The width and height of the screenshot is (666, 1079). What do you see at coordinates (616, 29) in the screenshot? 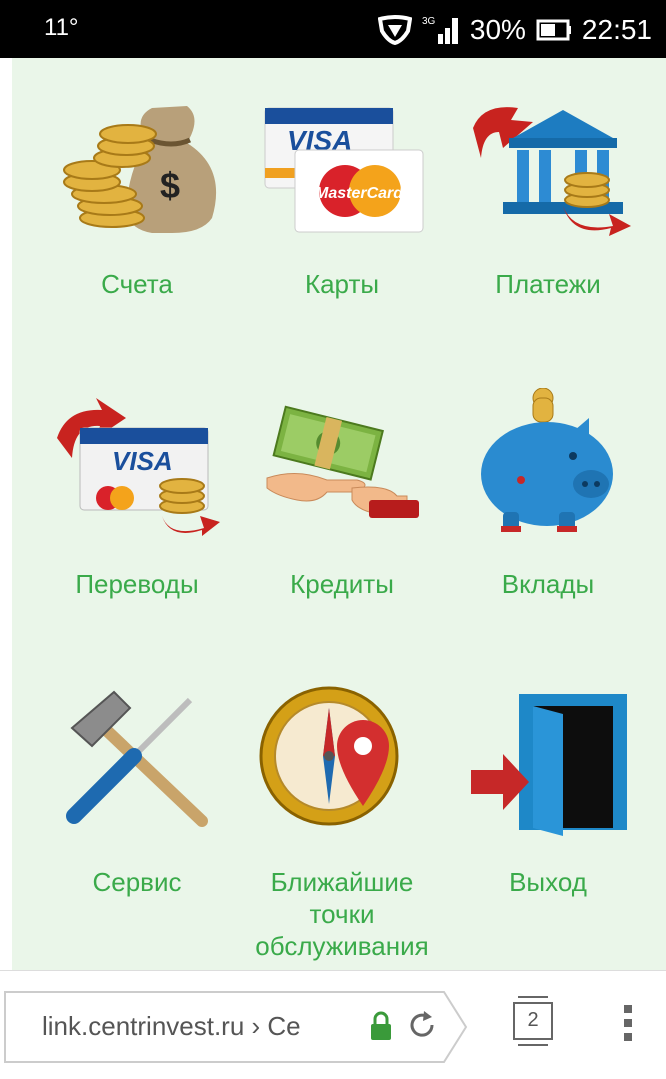
I see `clock: 22:51` at bounding box center [616, 29].